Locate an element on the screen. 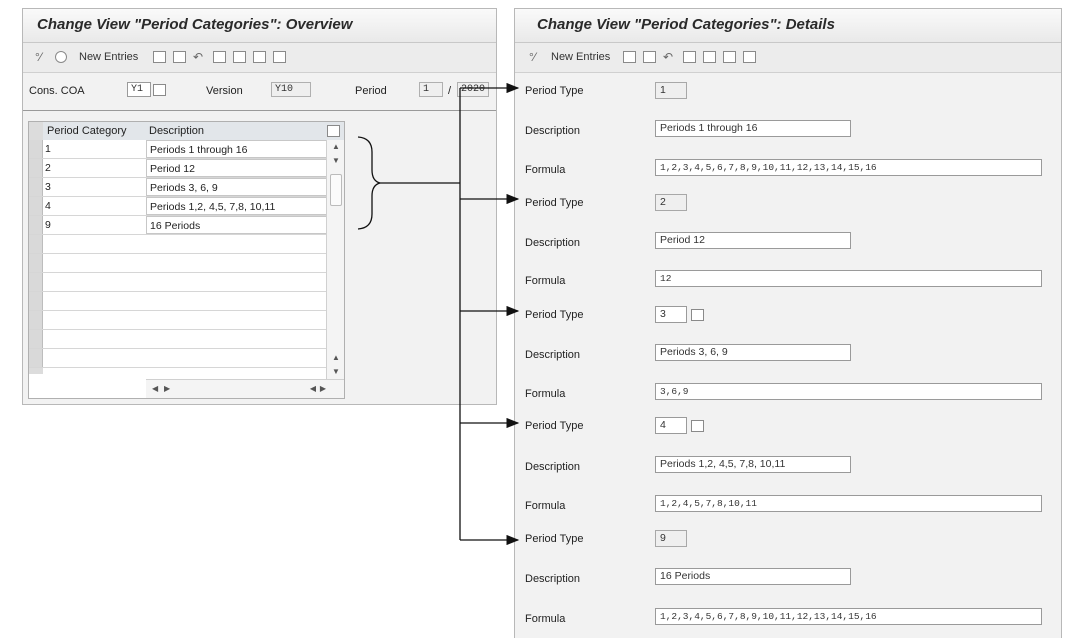 This screenshot has height=638, width=1067. details-title-bar: Change View "Period Categories": Details is located at coordinates (788, 26).